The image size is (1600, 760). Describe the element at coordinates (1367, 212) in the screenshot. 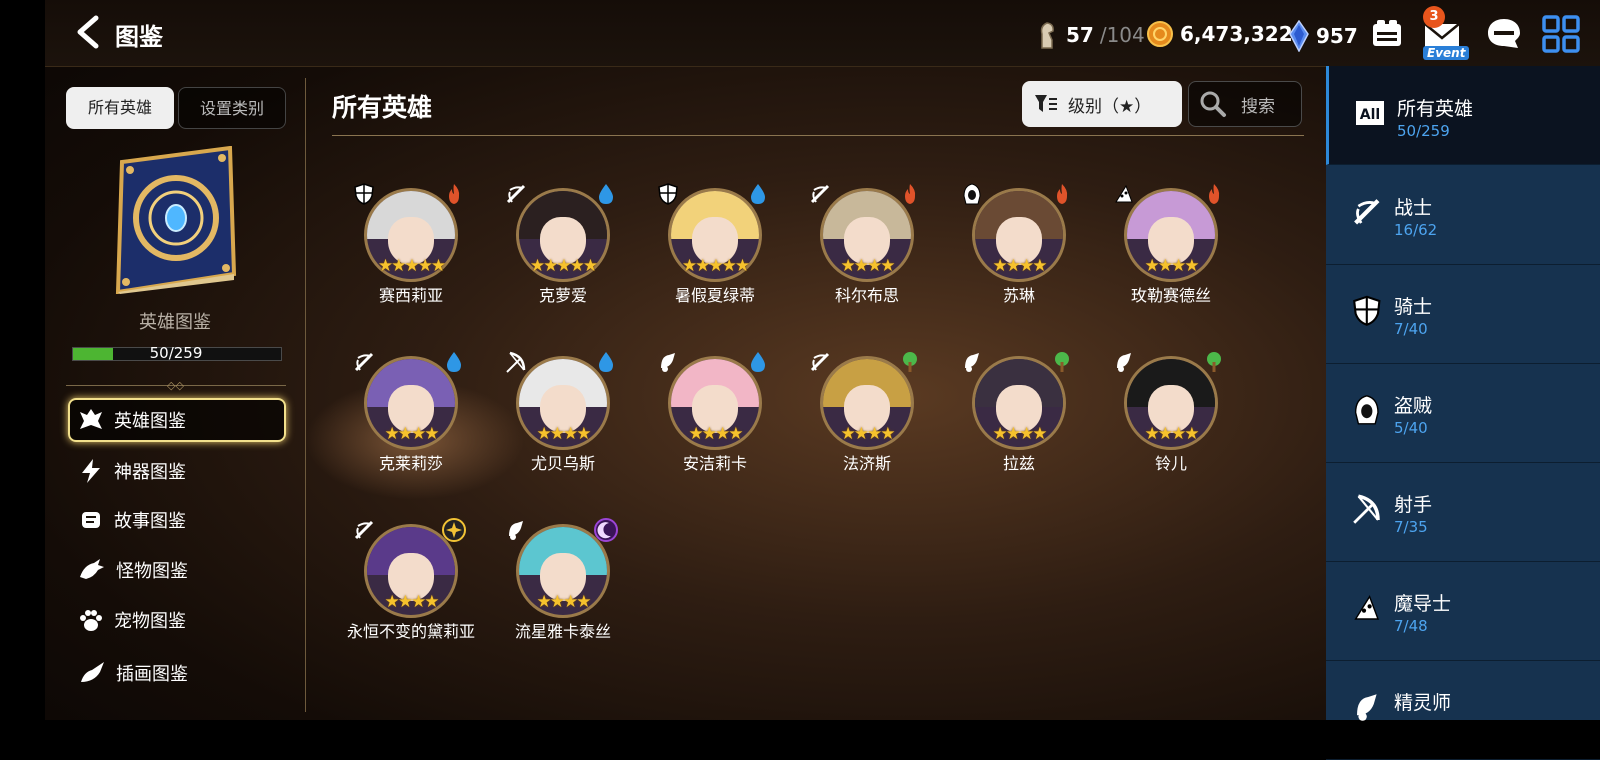

I see `warrior-icon` at that location.